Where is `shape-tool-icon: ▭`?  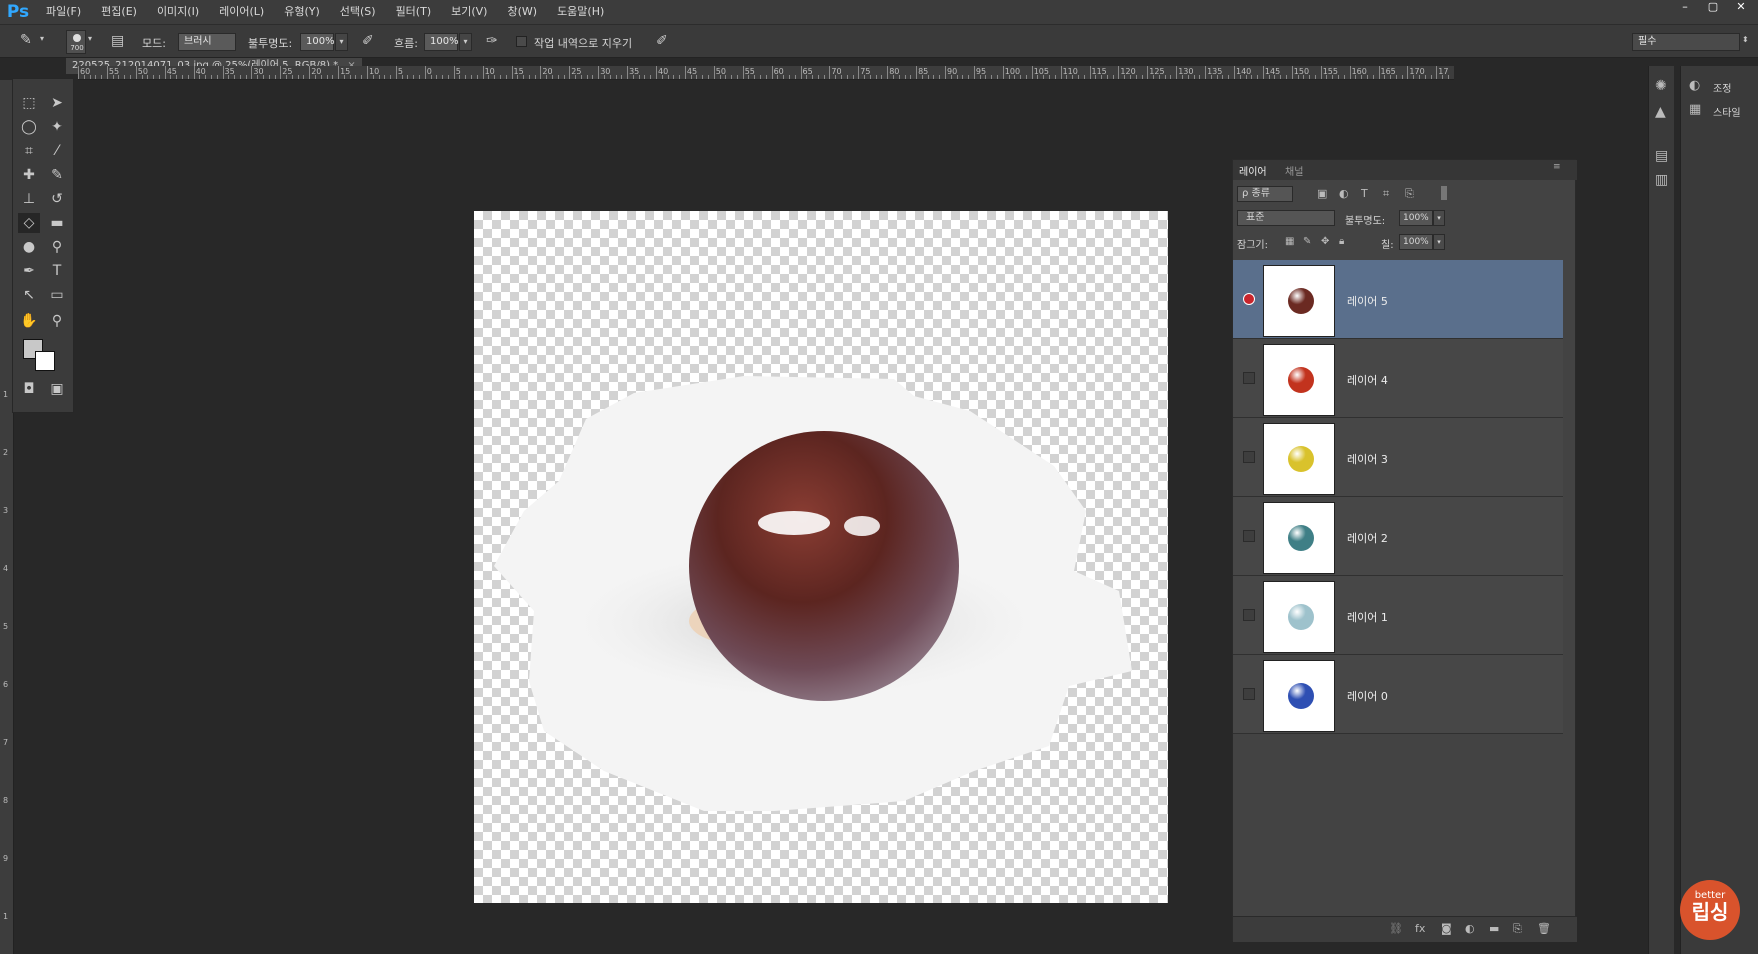 shape-tool-icon: ▭ is located at coordinates (57, 295).